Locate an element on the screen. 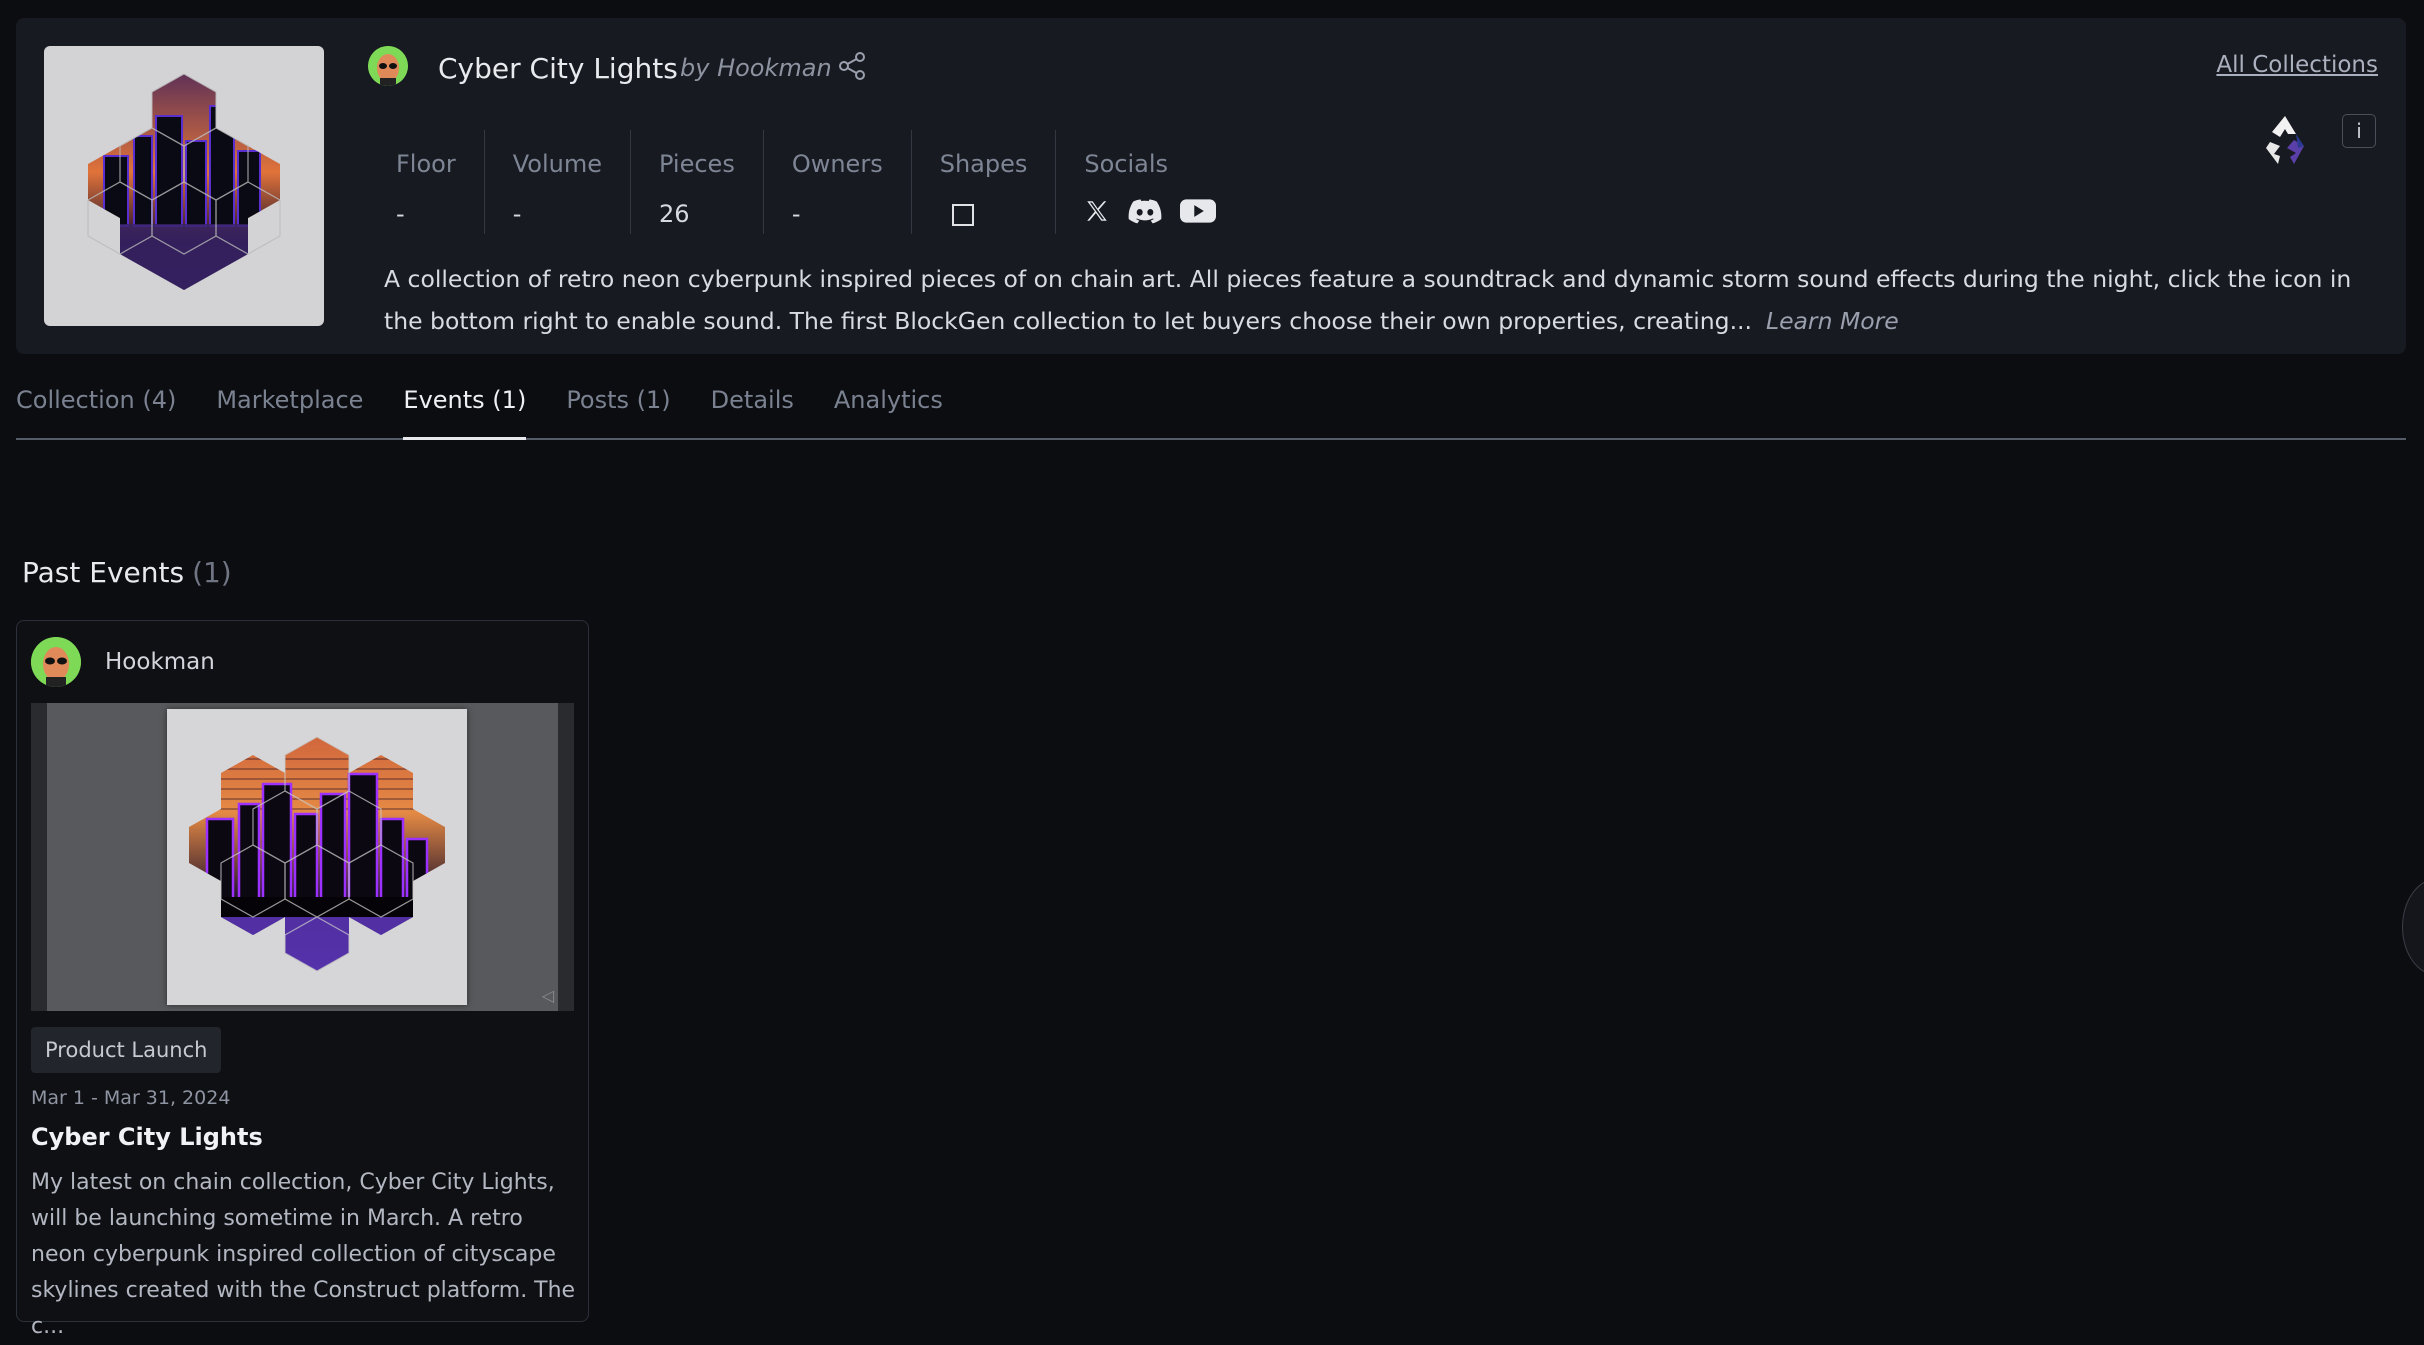  stat-value: 26 is located at coordinates (674, 214).